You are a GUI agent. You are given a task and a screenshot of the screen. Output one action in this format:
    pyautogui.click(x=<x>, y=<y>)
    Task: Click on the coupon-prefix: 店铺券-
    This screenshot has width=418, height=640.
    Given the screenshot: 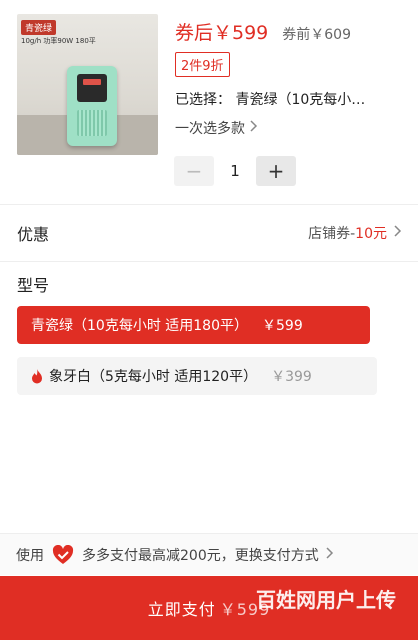 What is the action you would take?
    pyautogui.click(x=332, y=234)
    